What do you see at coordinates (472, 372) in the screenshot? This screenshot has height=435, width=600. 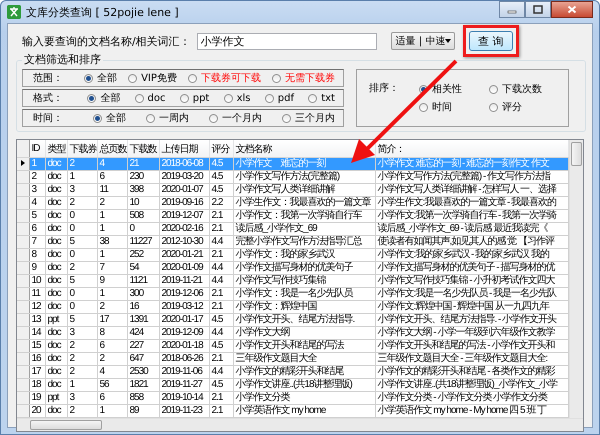 I see `table-cell: 小学作文的精彩开头和结尾 - 各类作文的精彩` at bounding box center [472, 372].